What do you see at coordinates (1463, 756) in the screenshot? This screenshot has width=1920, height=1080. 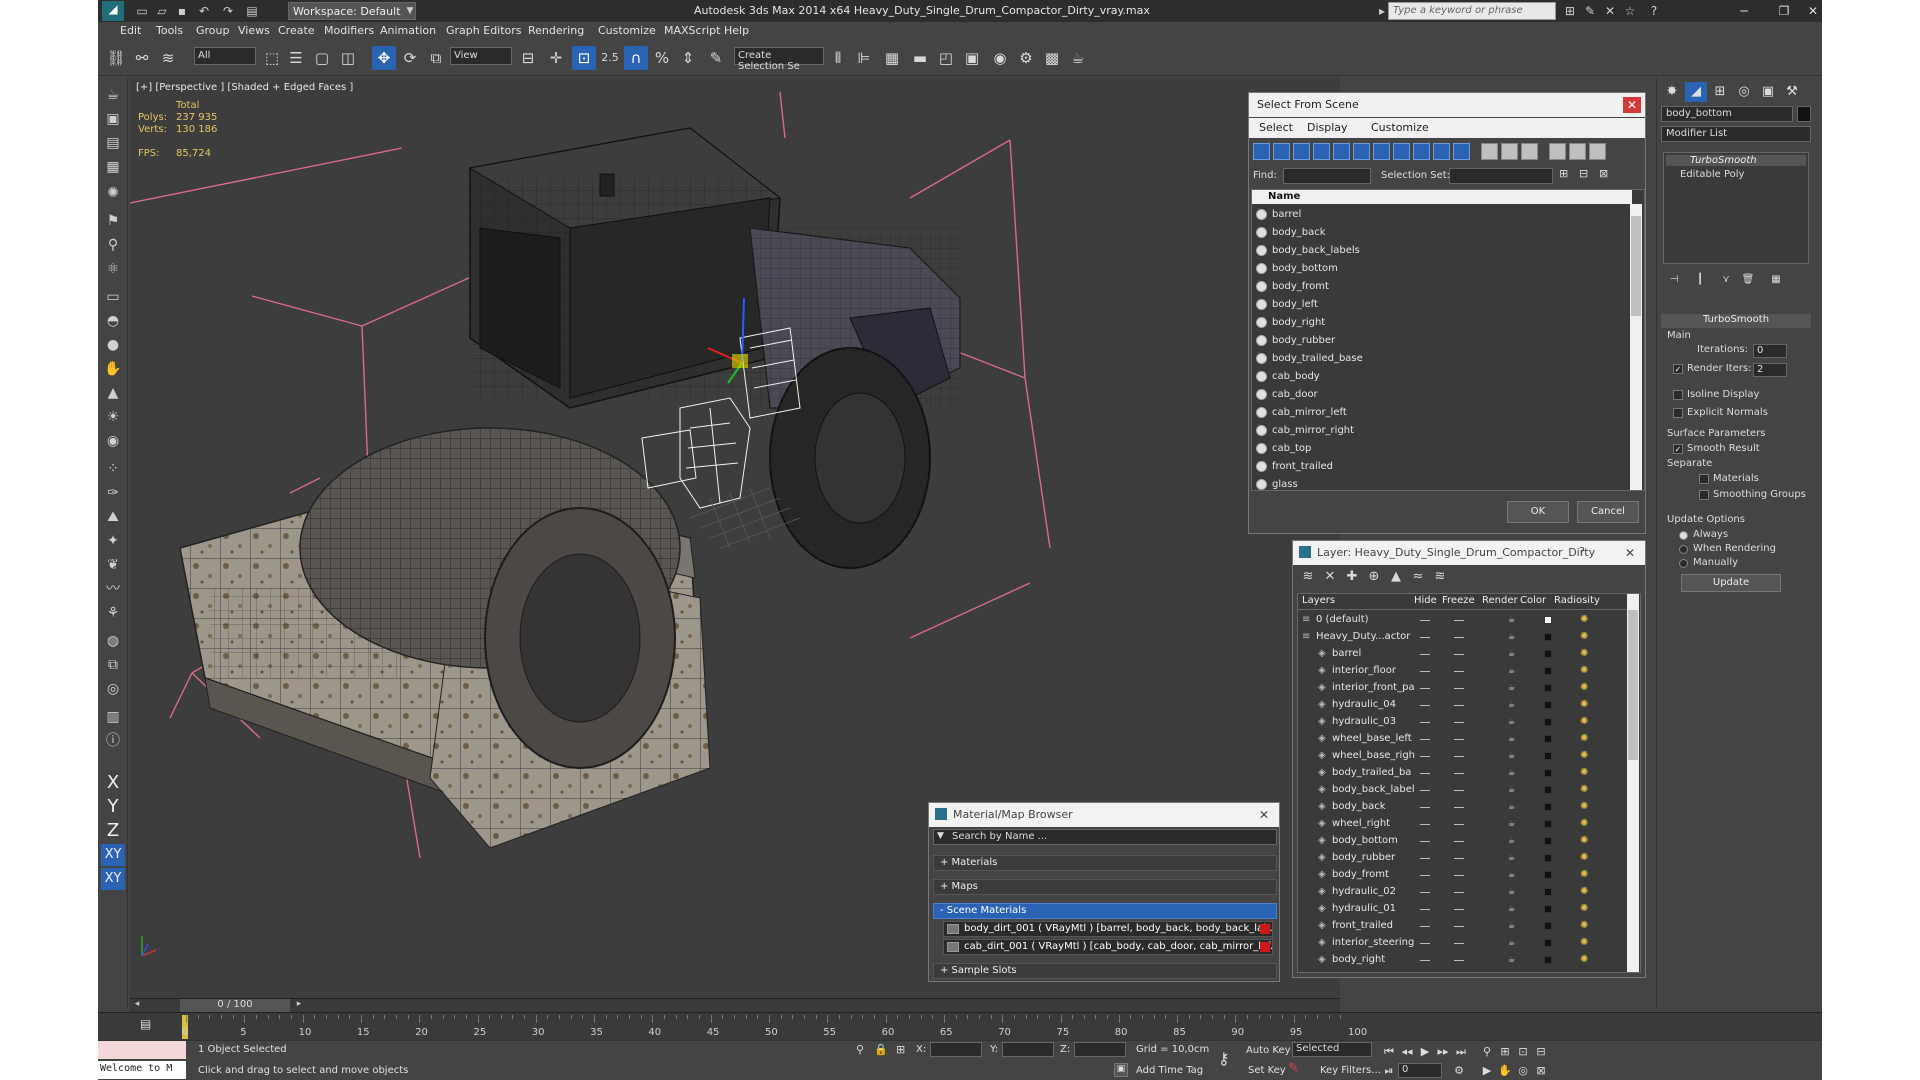 I see `layer-row: ◈ wheel_base_righ ☕ ✺` at bounding box center [1463, 756].